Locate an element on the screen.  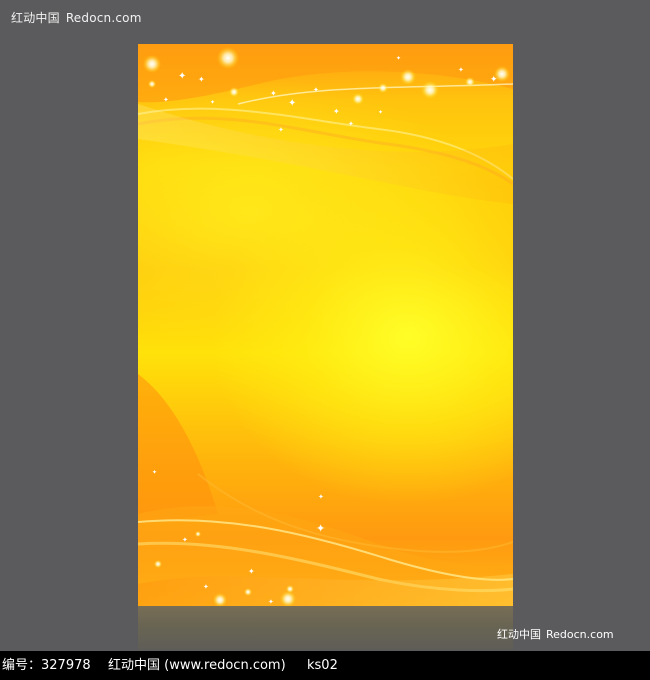
watermark-top-en: Redocn.com is located at coordinates (103, 18).